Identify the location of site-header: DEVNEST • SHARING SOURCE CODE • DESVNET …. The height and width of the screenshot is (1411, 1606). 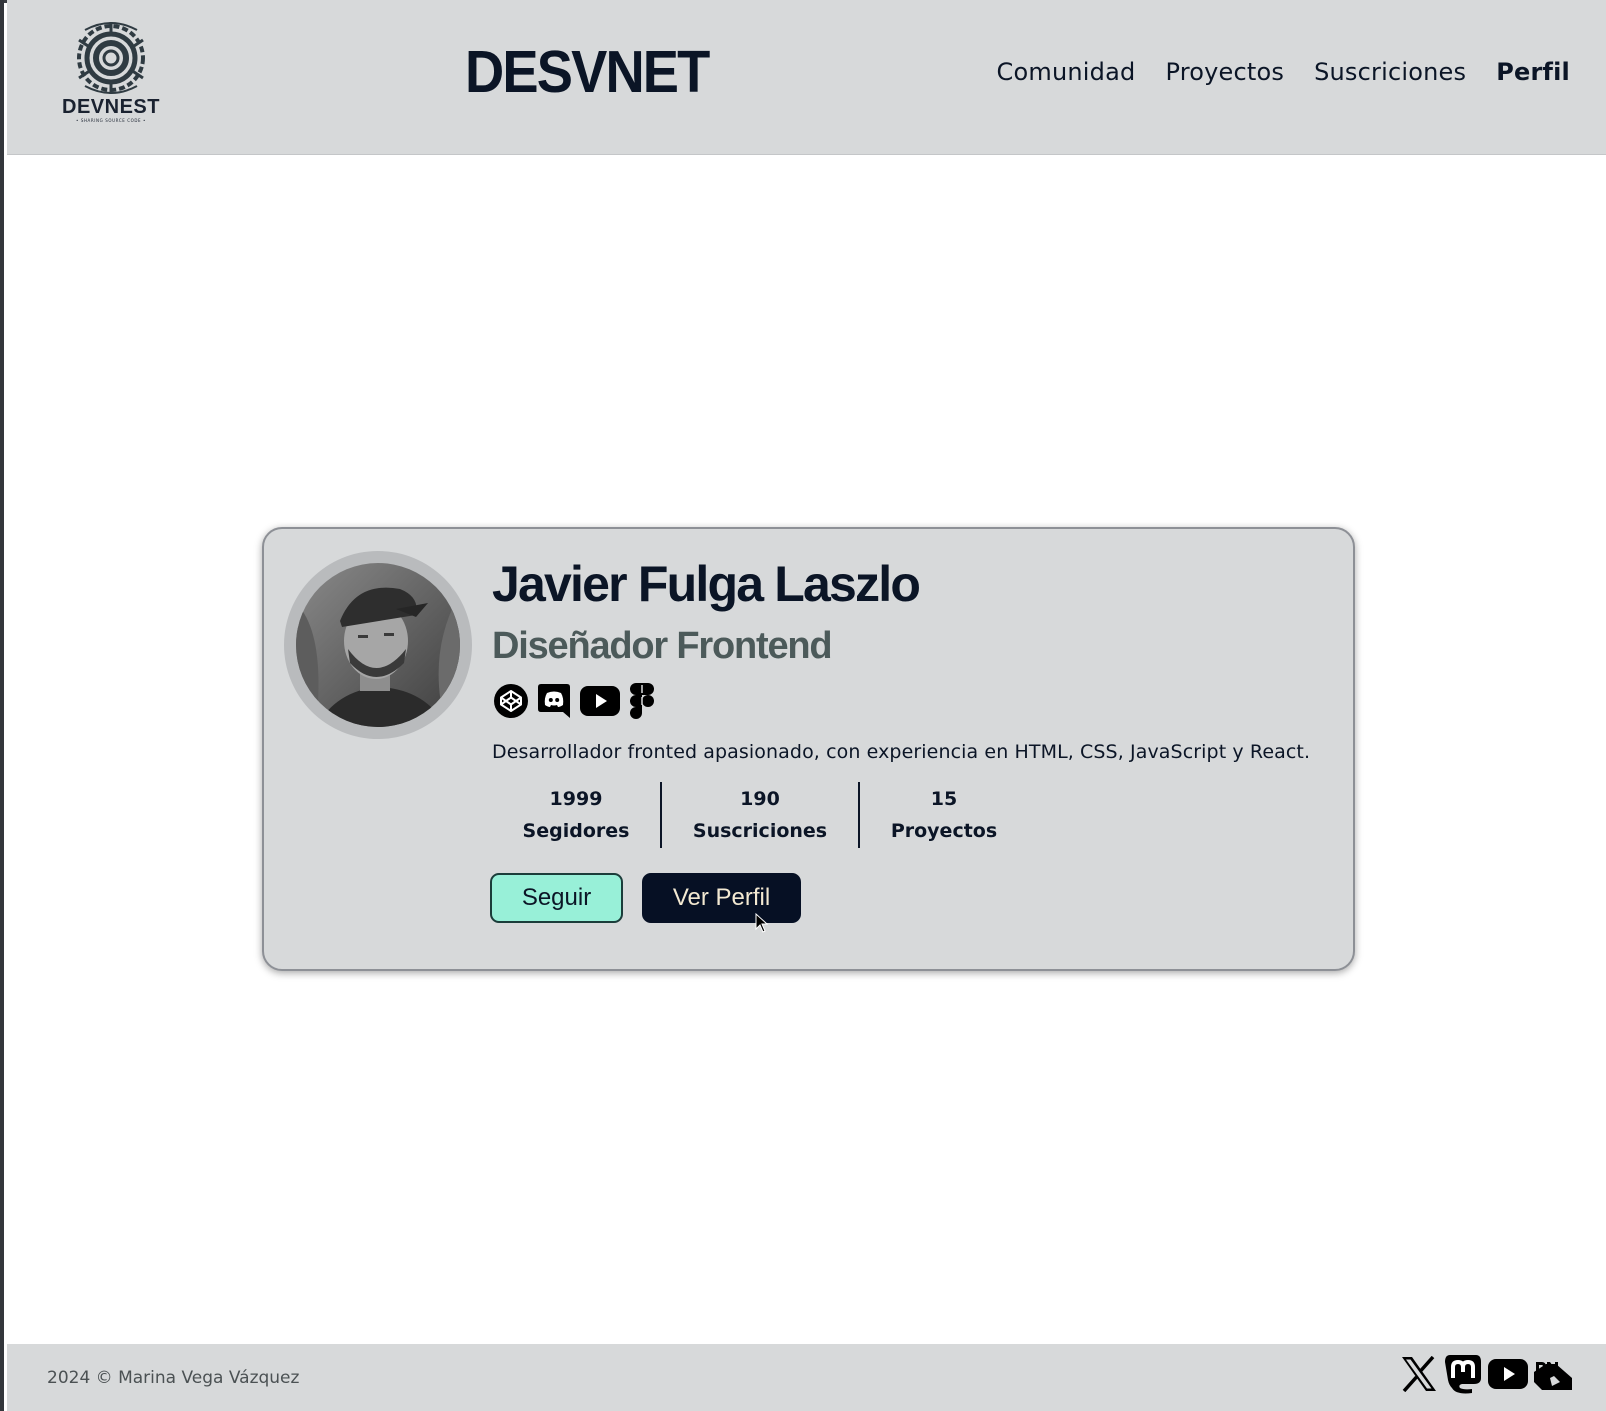
(806, 77).